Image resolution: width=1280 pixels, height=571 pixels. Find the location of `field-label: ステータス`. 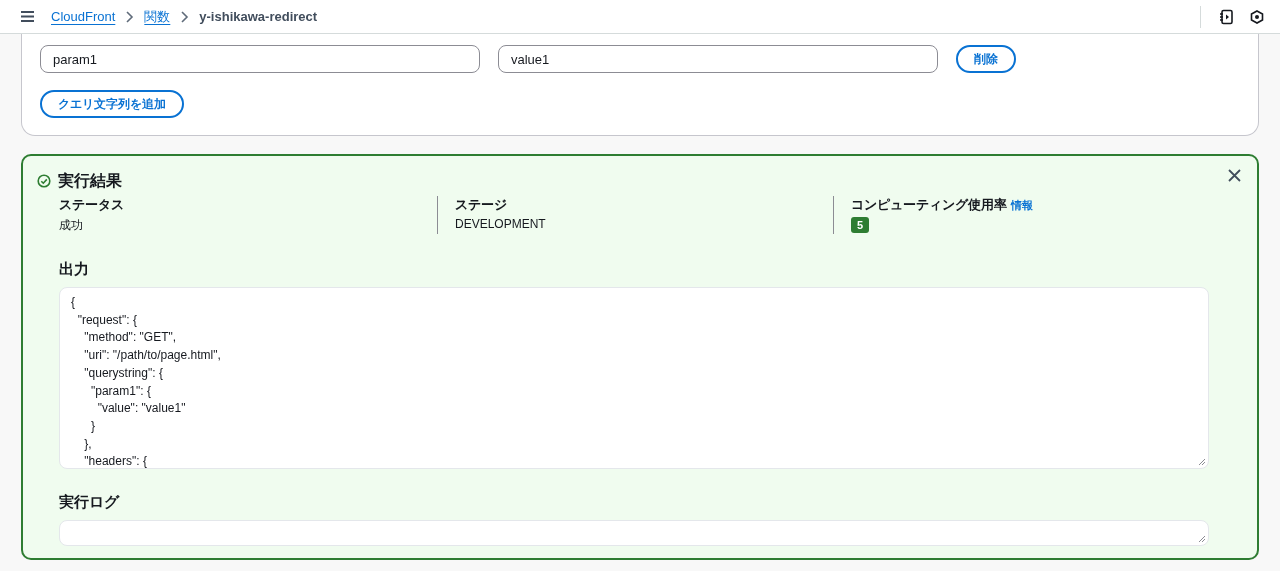

field-label: ステータス is located at coordinates (91, 204).